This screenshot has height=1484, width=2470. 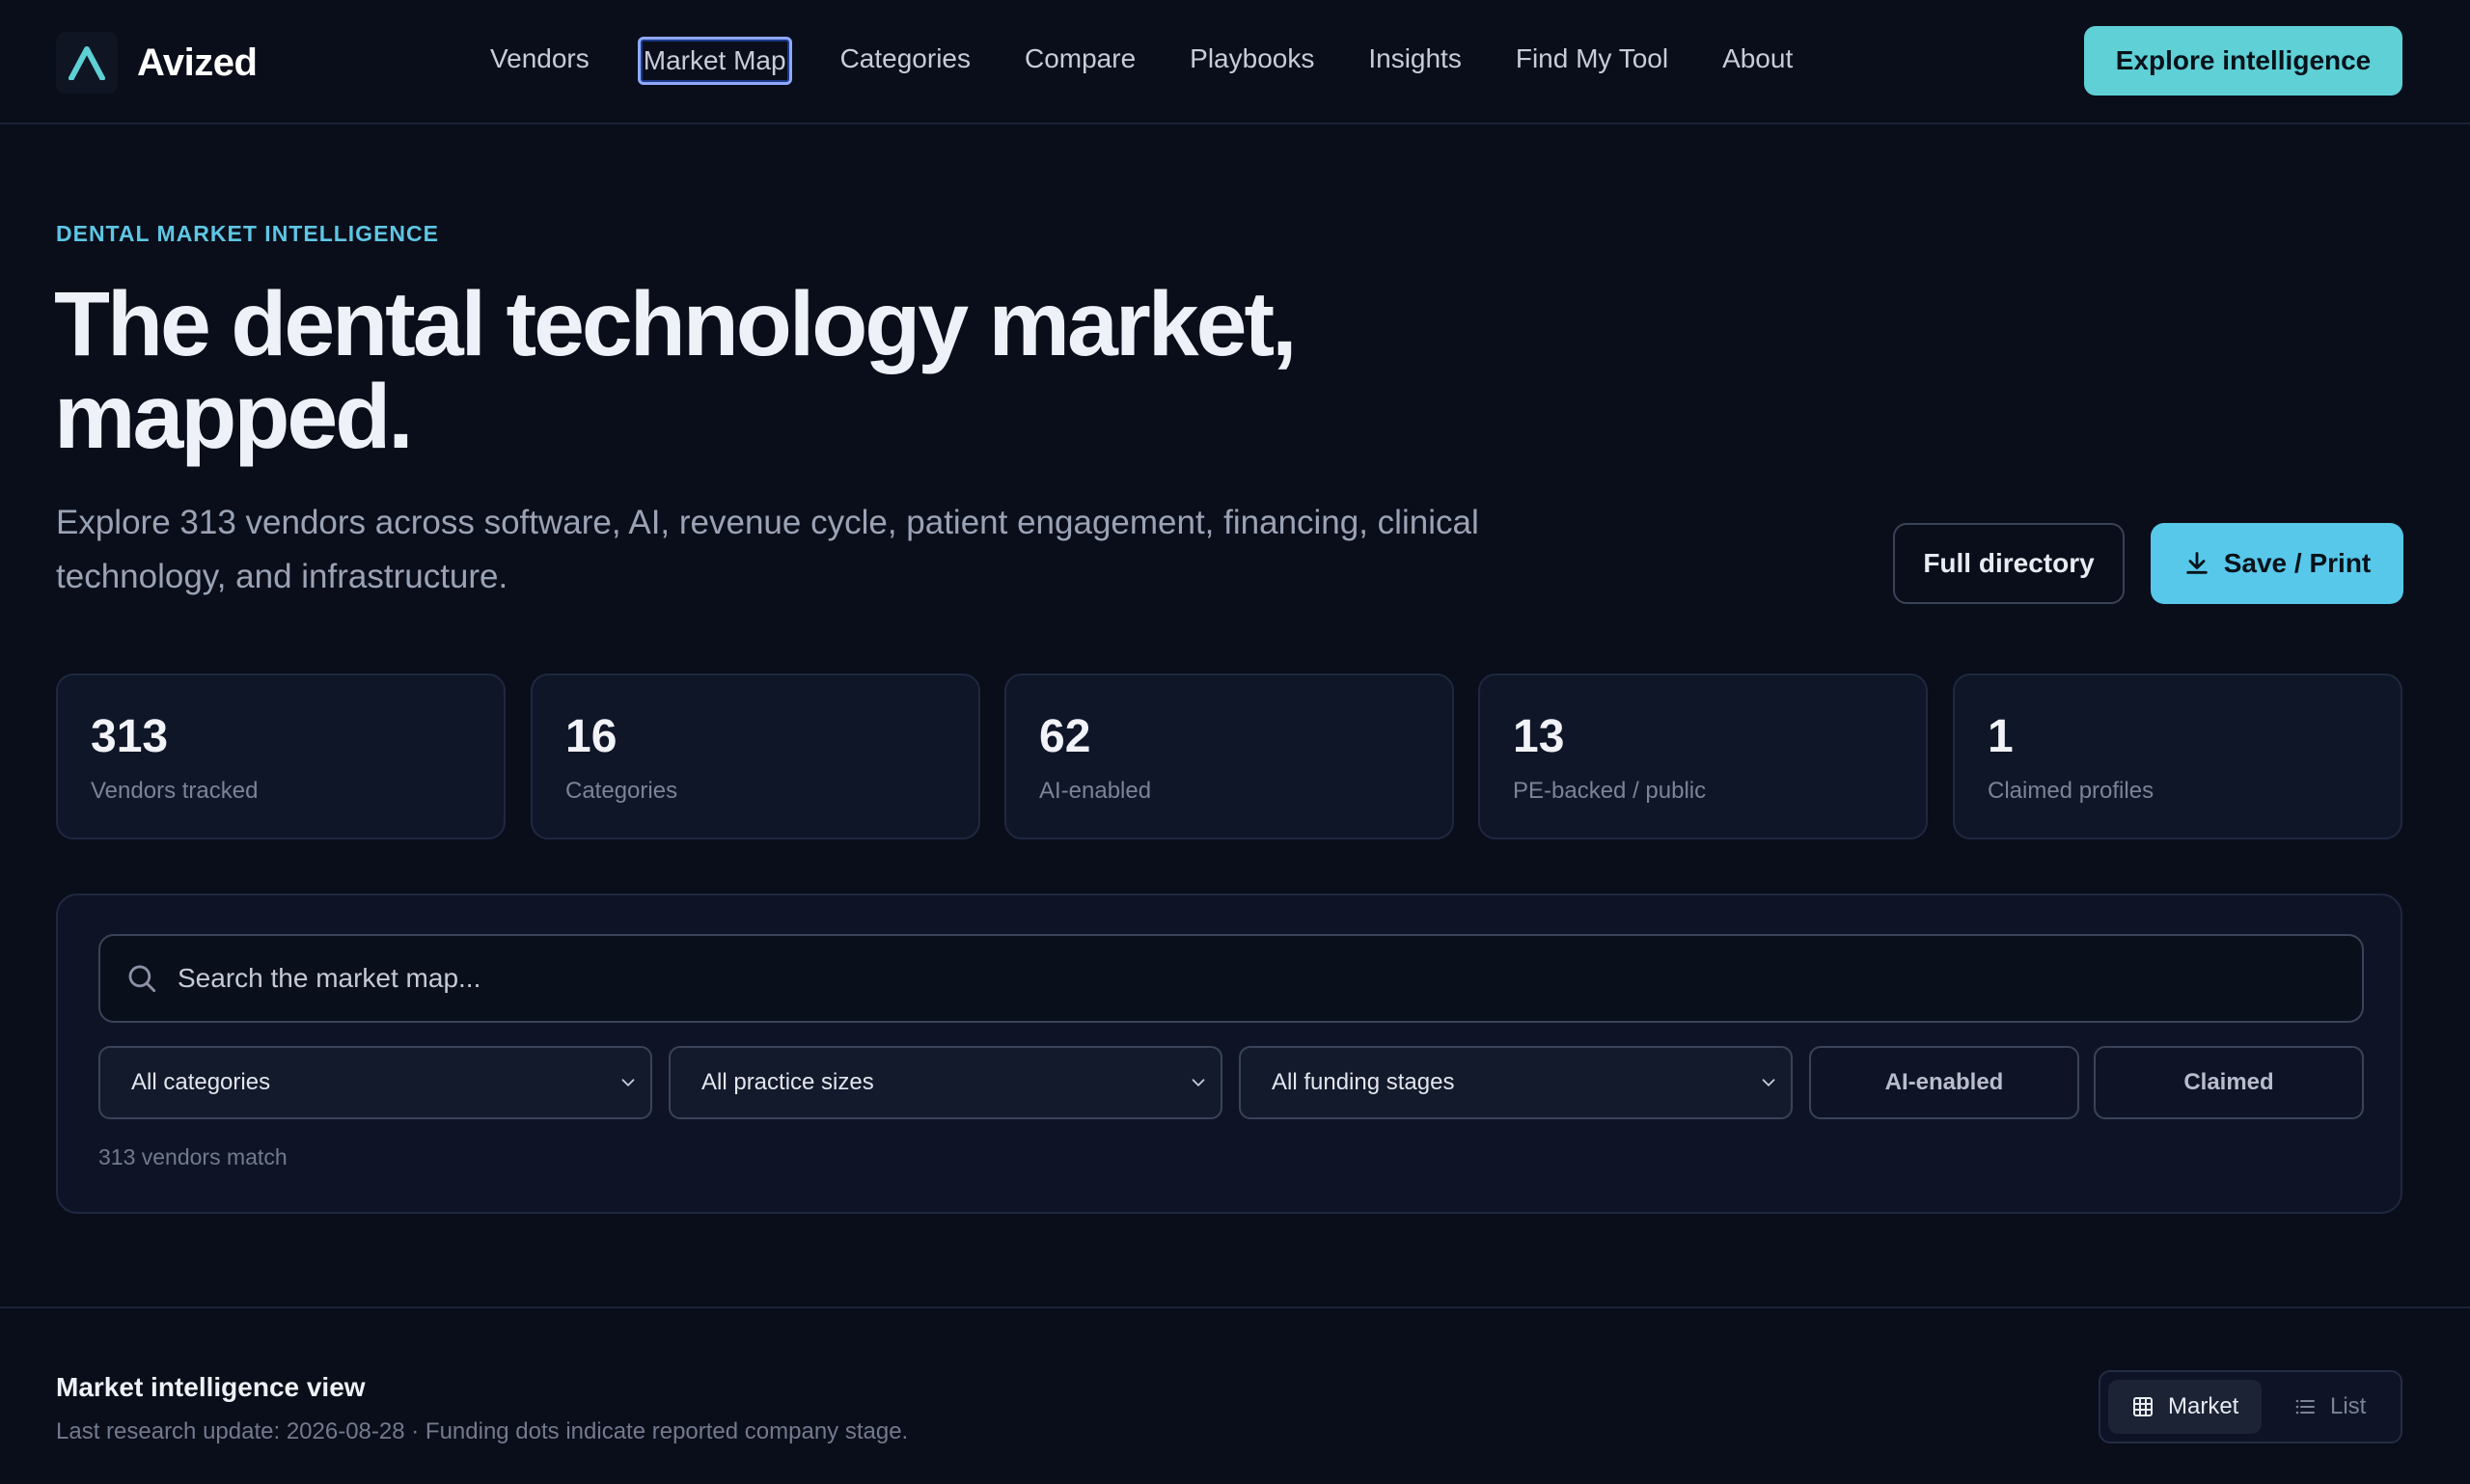 What do you see at coordinates (1703, 756) in the screenshot?
I see `stat-card-pe-backed: 13 PE-backed / public` at bounding box center [1703, 756].